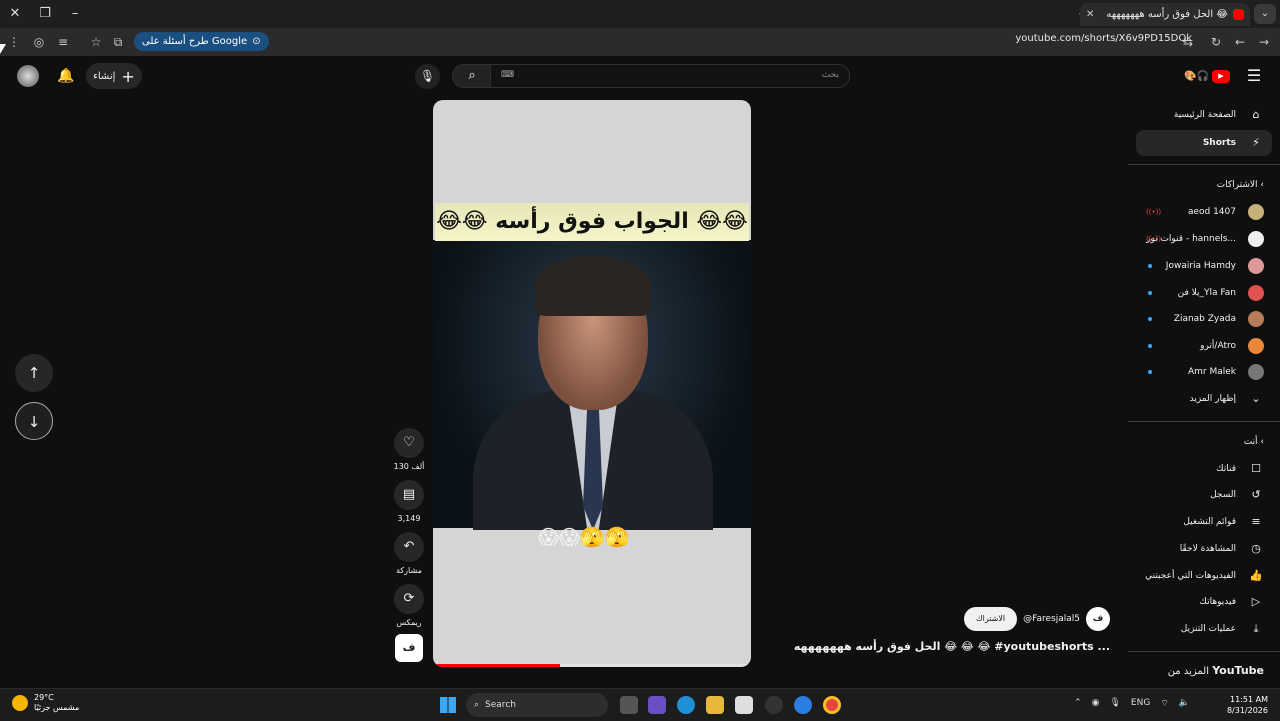 The height and width of the screenshot is (721, 1280). I want to click on arrow-up-icon: ↑, so click(34, 373).